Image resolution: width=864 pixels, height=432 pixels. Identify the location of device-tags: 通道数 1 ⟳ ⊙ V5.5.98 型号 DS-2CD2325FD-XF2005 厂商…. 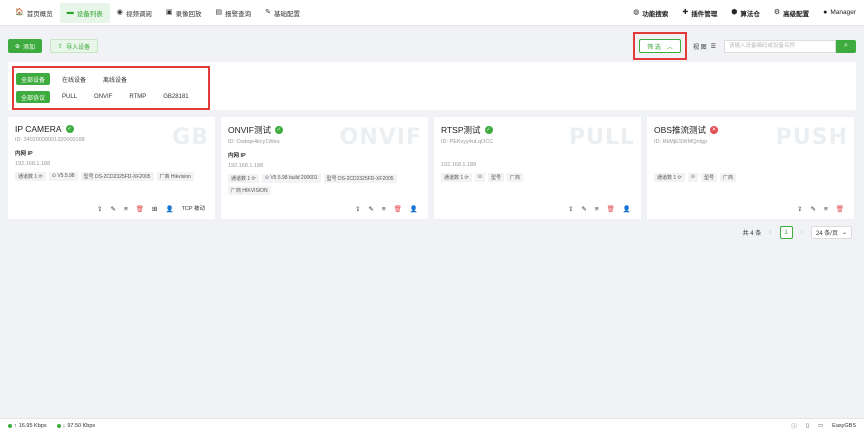
(111, 176).